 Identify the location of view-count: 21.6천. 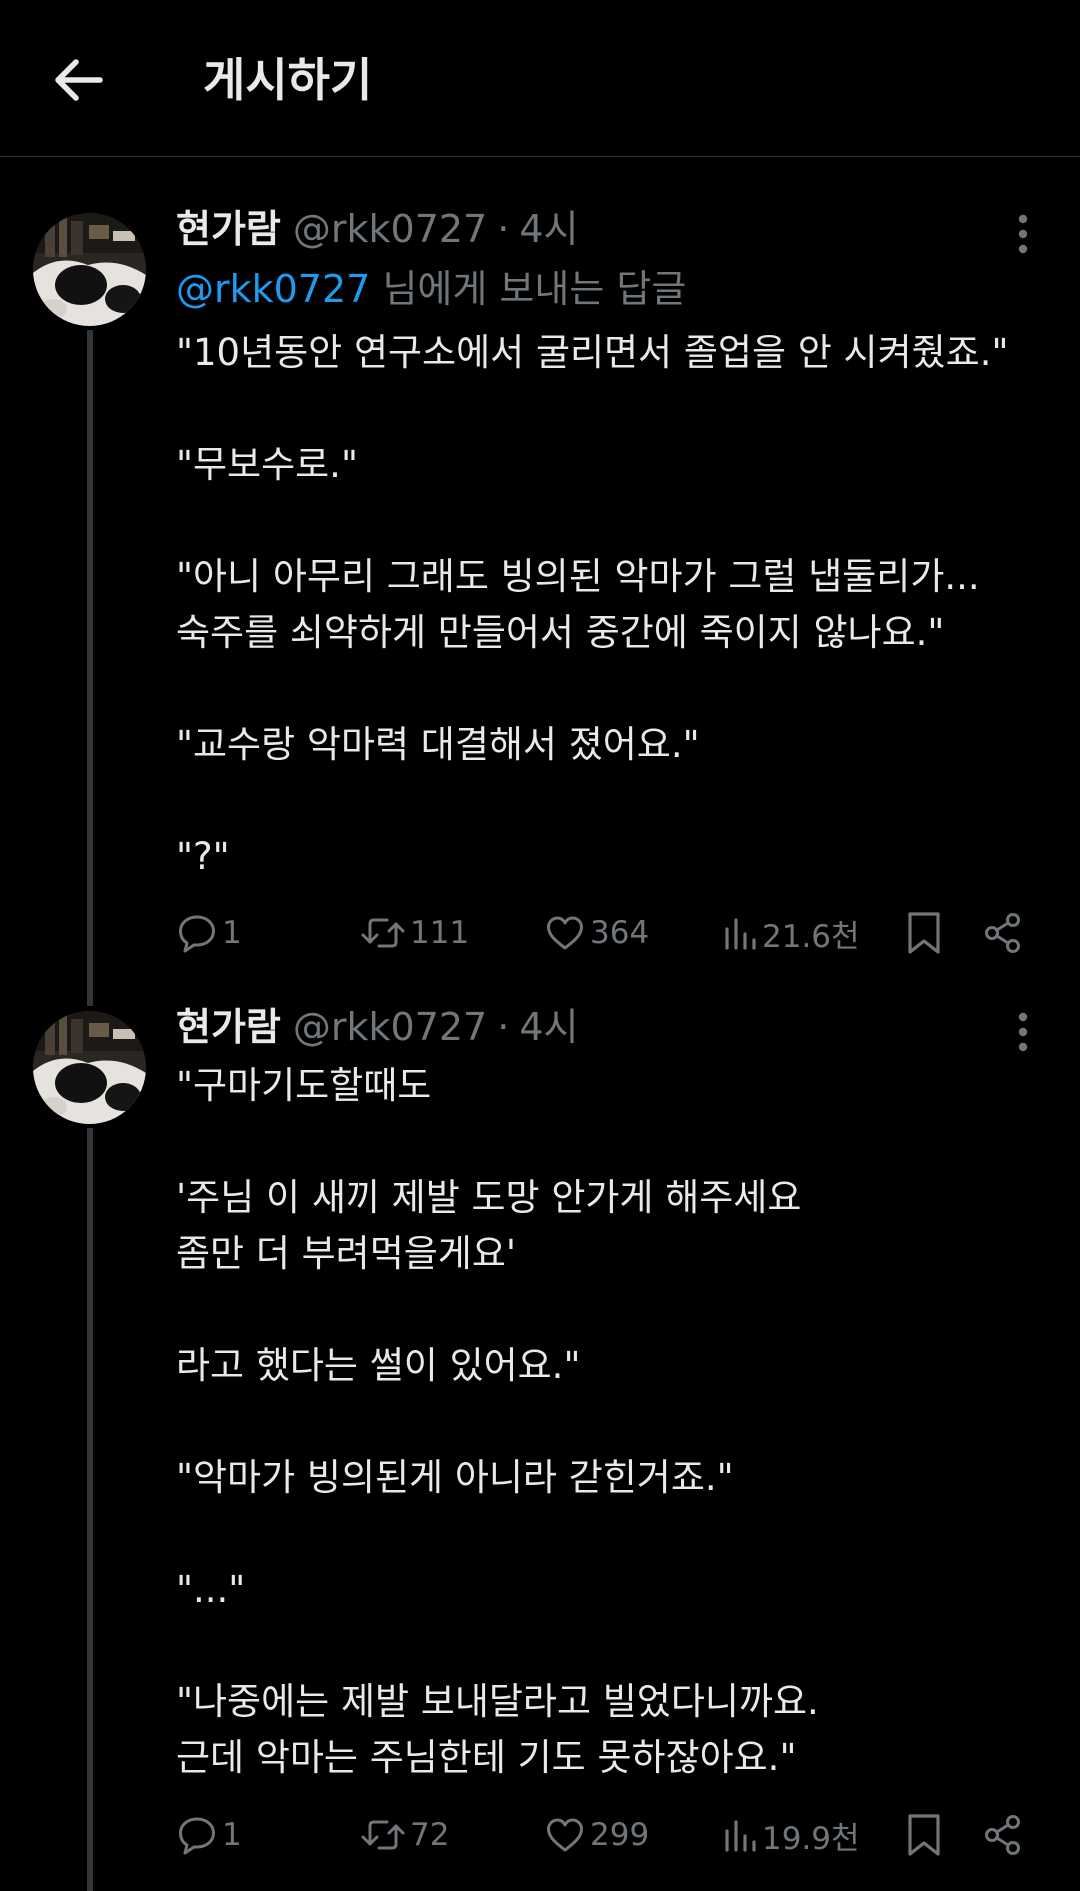
(811, 936).